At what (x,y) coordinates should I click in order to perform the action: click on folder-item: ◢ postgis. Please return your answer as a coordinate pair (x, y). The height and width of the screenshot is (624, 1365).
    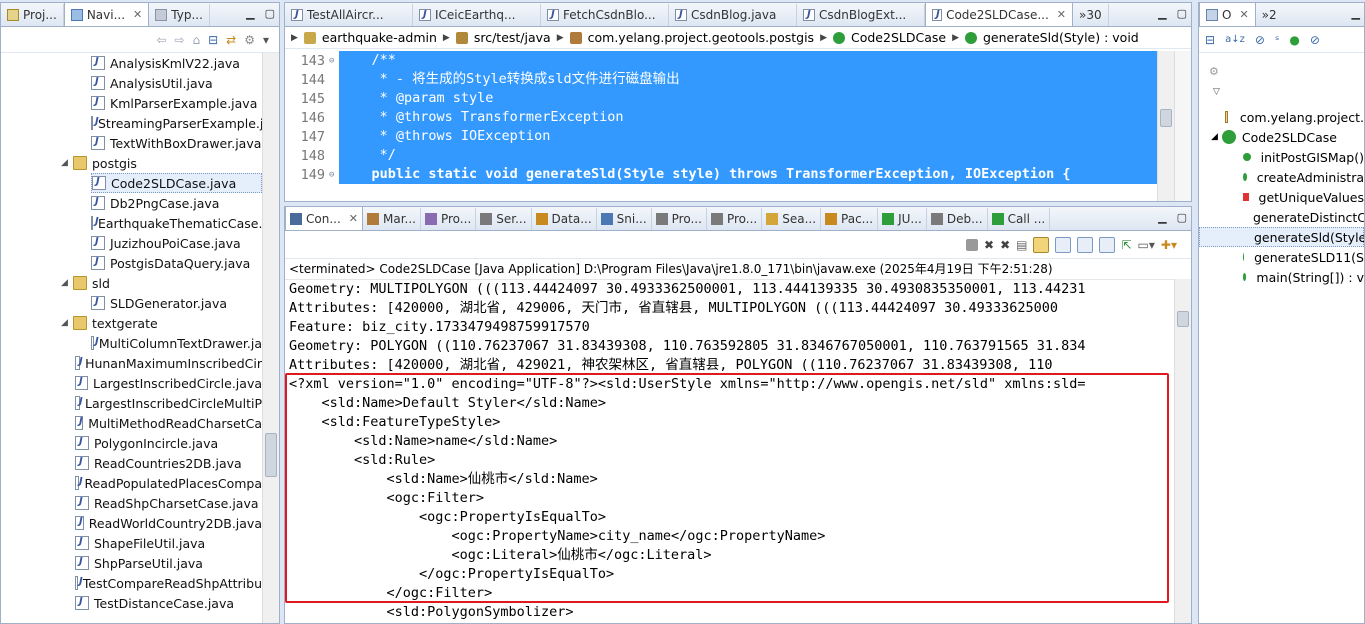
    Looking at the image, I should click on (161, 163).